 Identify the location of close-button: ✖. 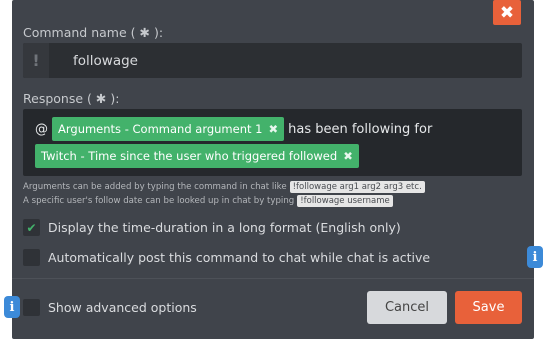
(507, 12).